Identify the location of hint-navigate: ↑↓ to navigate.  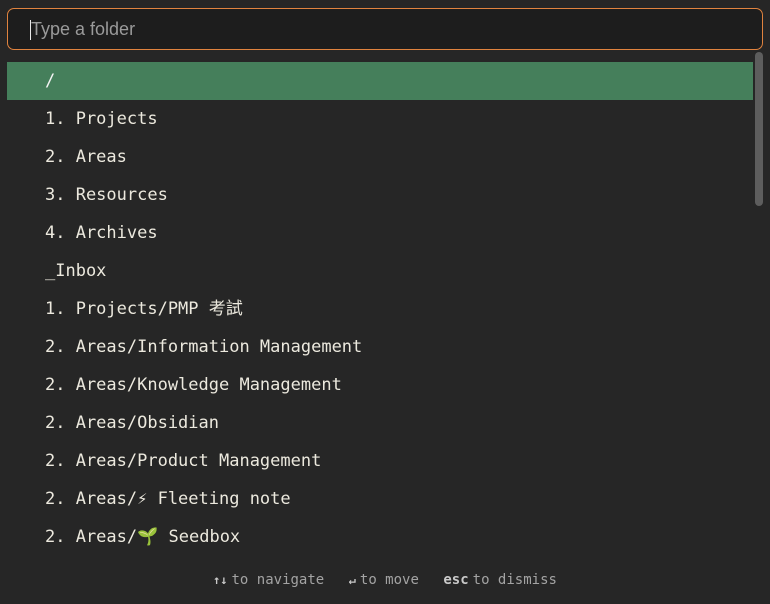
(268, 580).